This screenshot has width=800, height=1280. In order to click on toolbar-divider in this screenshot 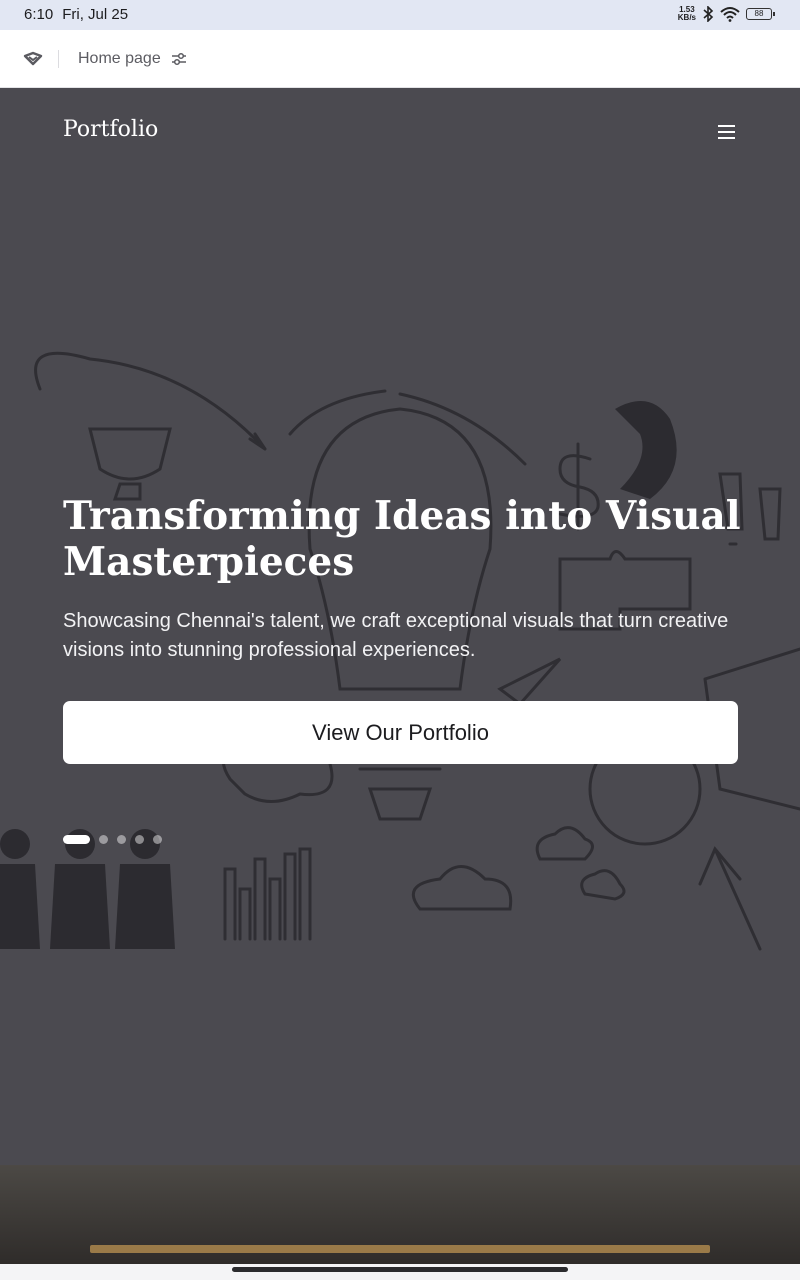, I will do `click(58, 59)`.